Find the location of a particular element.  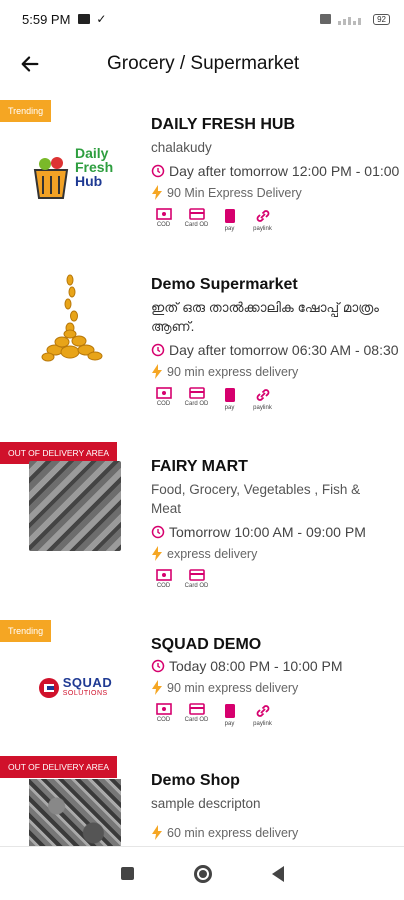

recents-button is located at coordinates (127, 873).